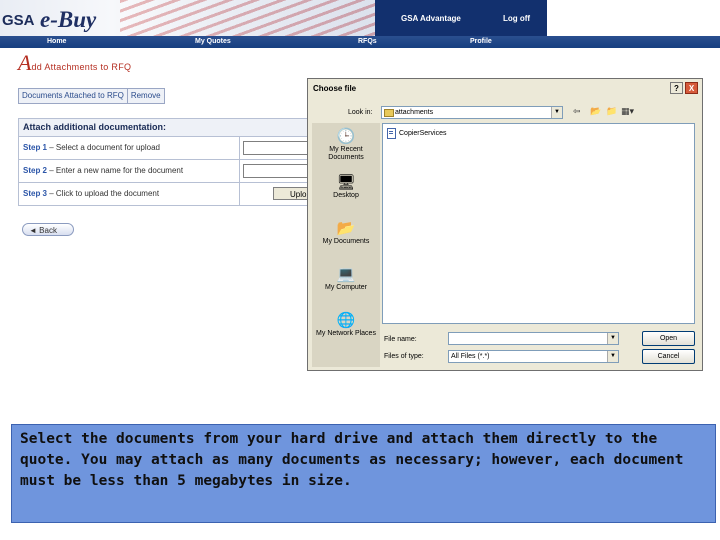 The width and height of the screenshot is (720, 540). I want to click on recent-documents-icon: 🕒, so click(346, 136).